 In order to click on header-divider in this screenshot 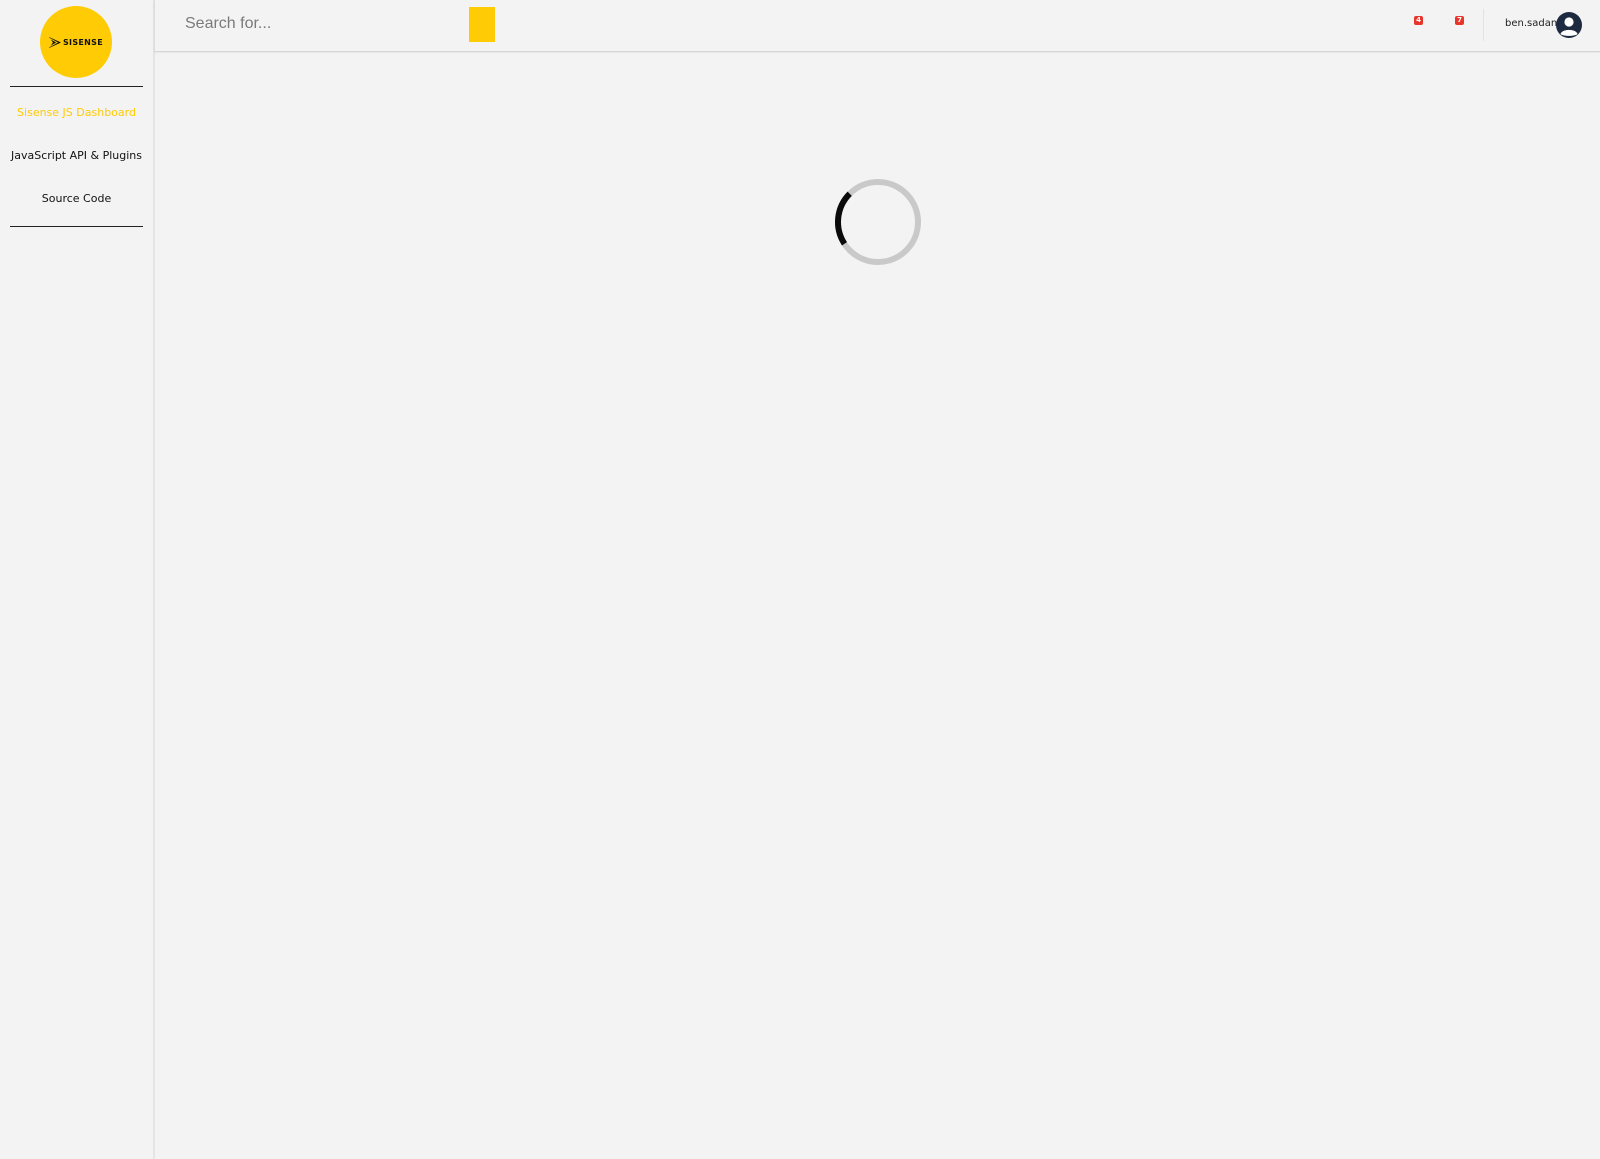, I will do `click(1483, 25)`.